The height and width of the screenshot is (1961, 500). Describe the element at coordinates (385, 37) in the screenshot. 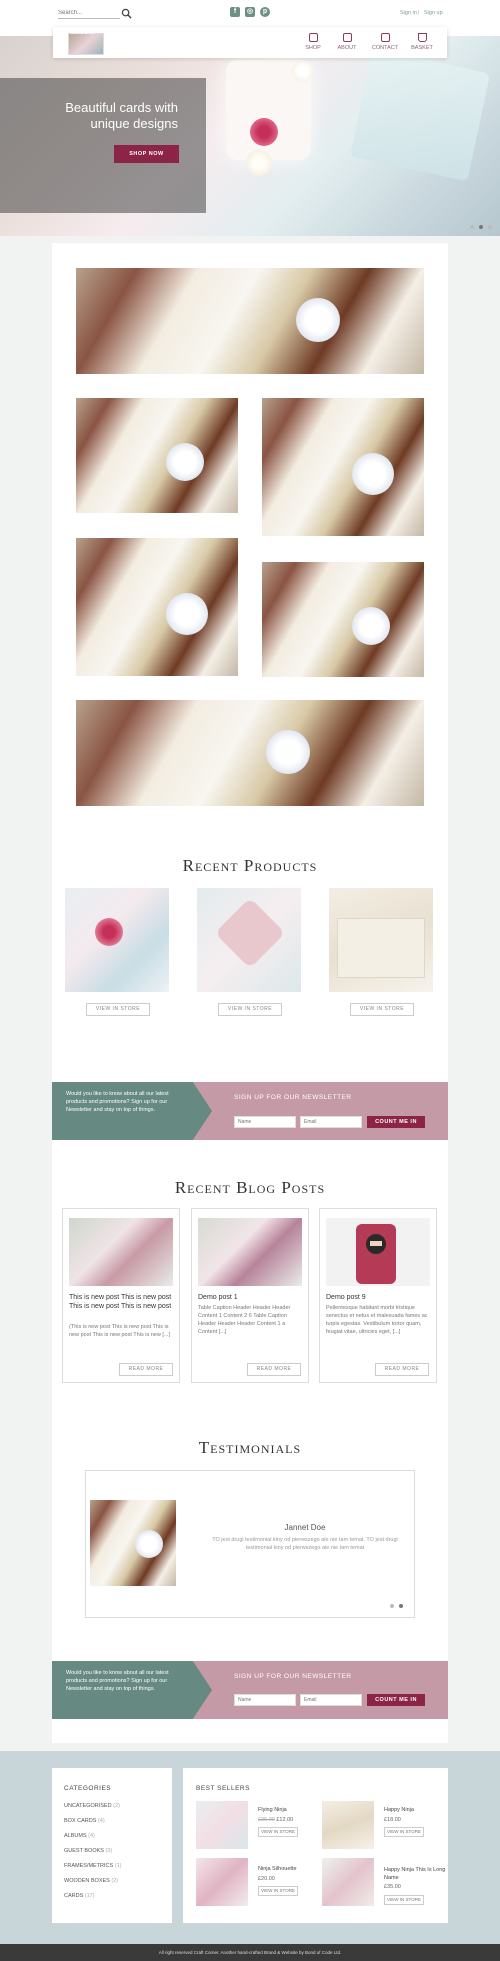

I see `contact-icon` at that location.